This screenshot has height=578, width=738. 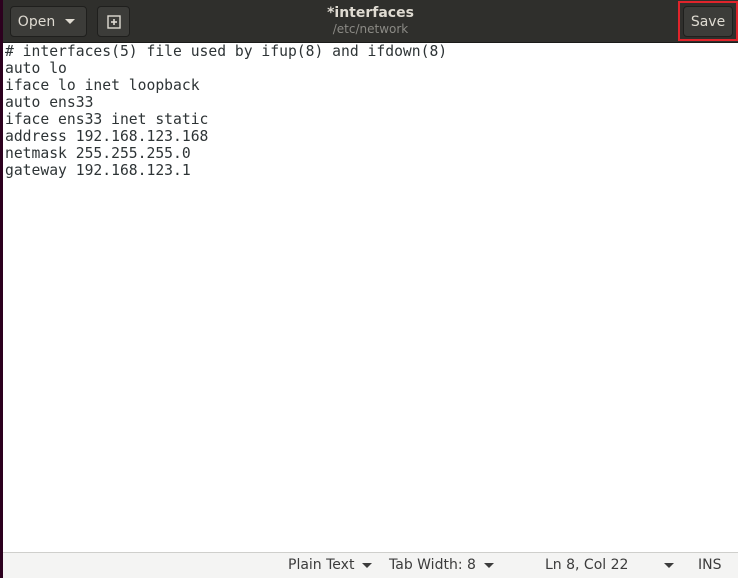 I want to click on language-selector: Plain Text, so click(x=330, y=565).